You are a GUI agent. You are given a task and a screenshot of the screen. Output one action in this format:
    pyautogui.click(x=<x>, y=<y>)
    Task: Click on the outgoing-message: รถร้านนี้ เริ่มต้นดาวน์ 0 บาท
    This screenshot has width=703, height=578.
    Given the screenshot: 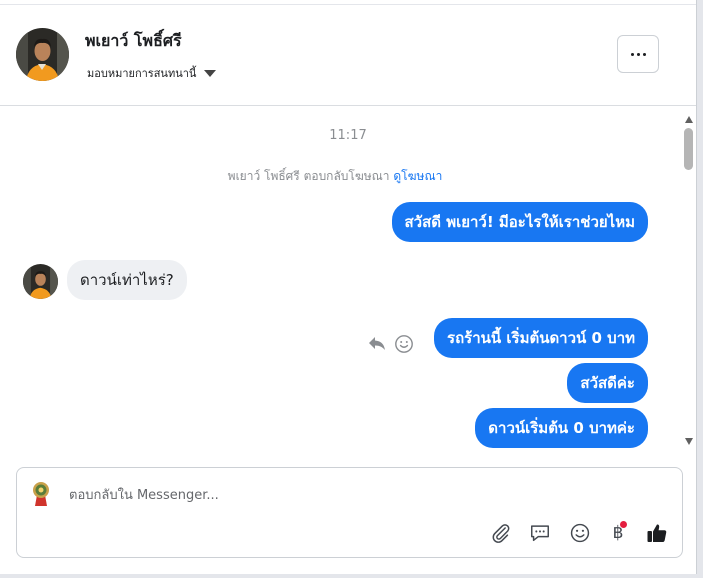 What is the action you would take?
    pyautogui.click(x=541, y=338)
    